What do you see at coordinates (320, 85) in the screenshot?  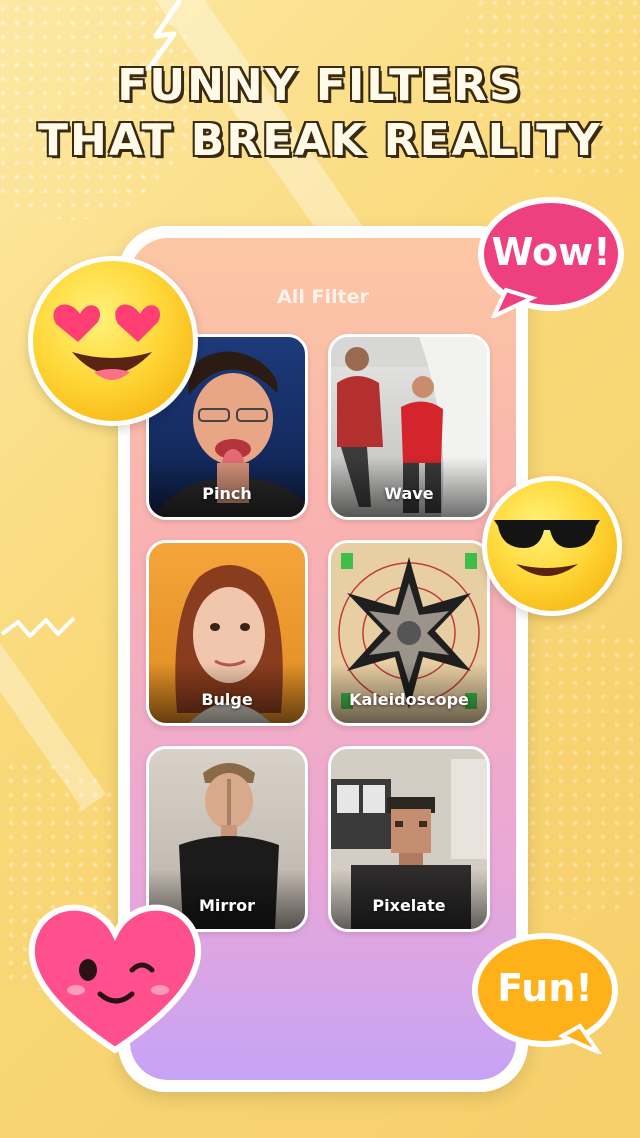 I see `headline-line-1: FUNNY FILTERS` at bounding box center [320, 85].